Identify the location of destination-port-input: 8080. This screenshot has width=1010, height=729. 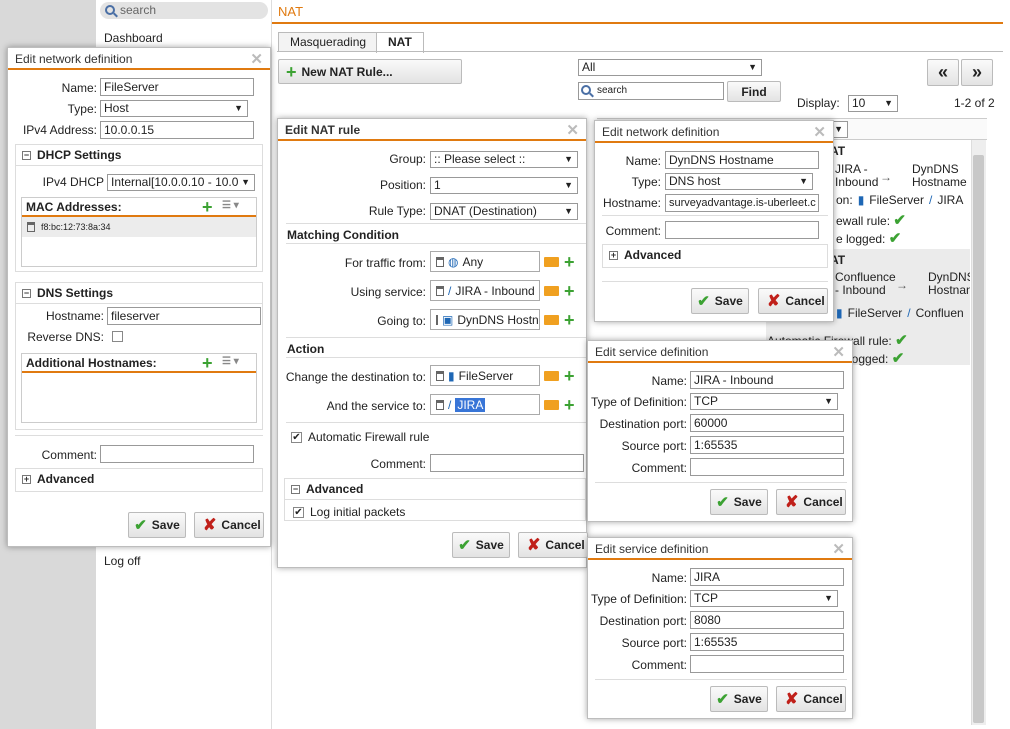
(767, 620).